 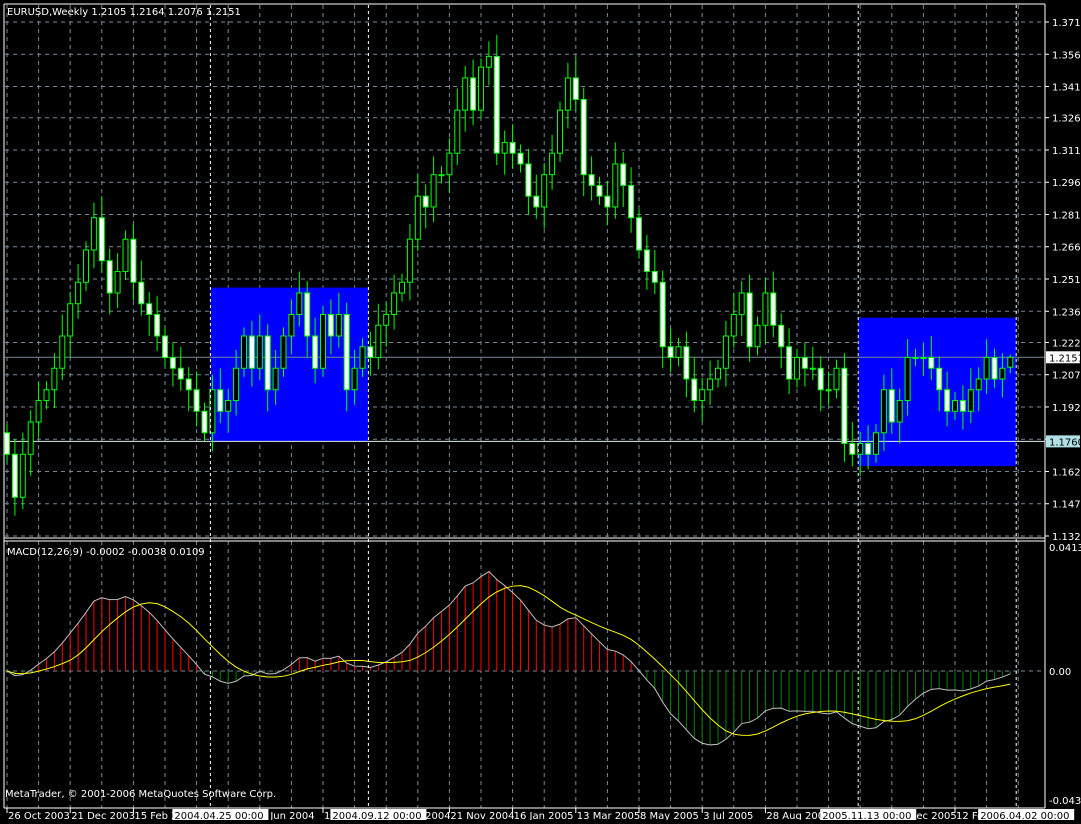 I want to click on price-tick-label: 1.2070, so click(x=1066, y=376).